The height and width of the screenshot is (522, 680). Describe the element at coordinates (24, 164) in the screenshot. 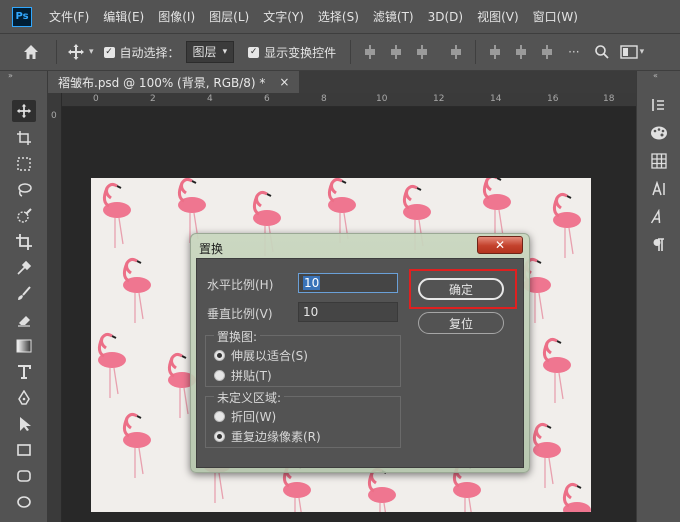

I see `marquee-tool-button` at that location.